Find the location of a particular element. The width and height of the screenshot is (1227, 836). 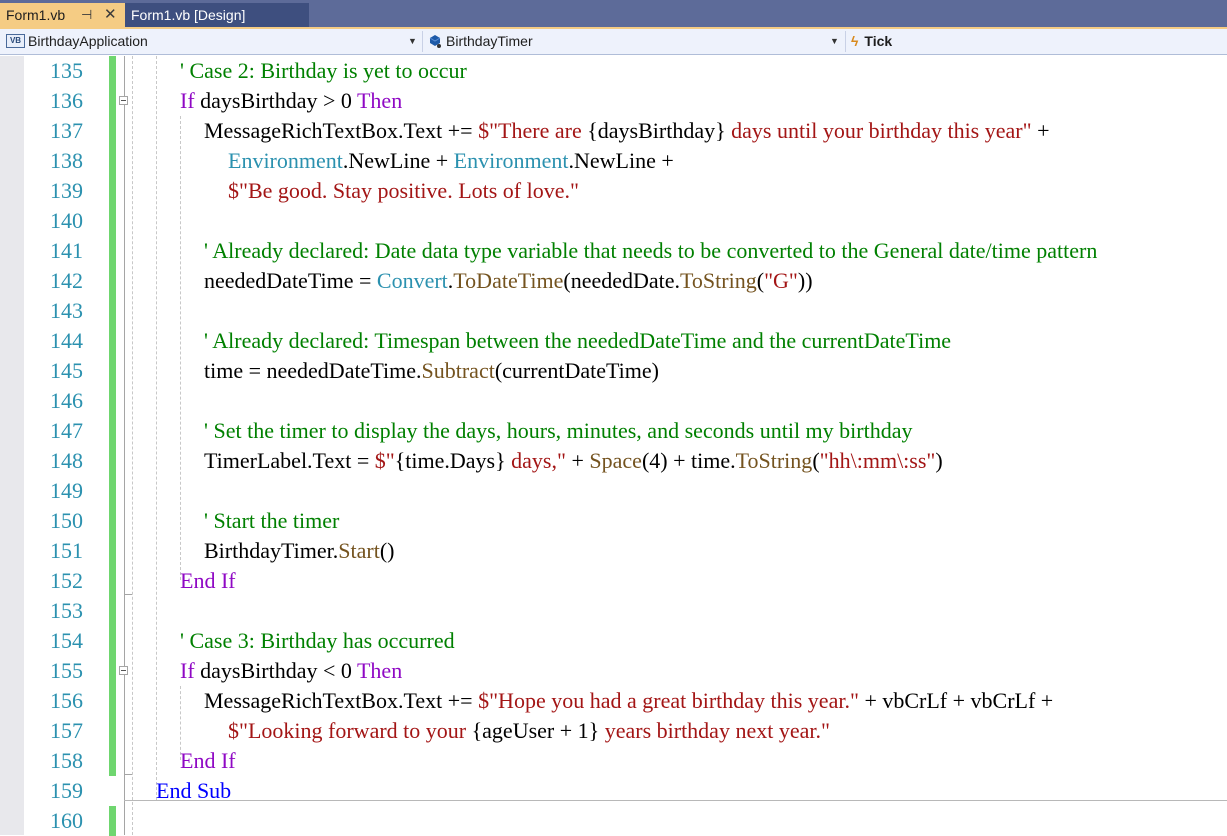

tab-form1-design: Form1.vb [Design] is located at coordinates (217, 15).